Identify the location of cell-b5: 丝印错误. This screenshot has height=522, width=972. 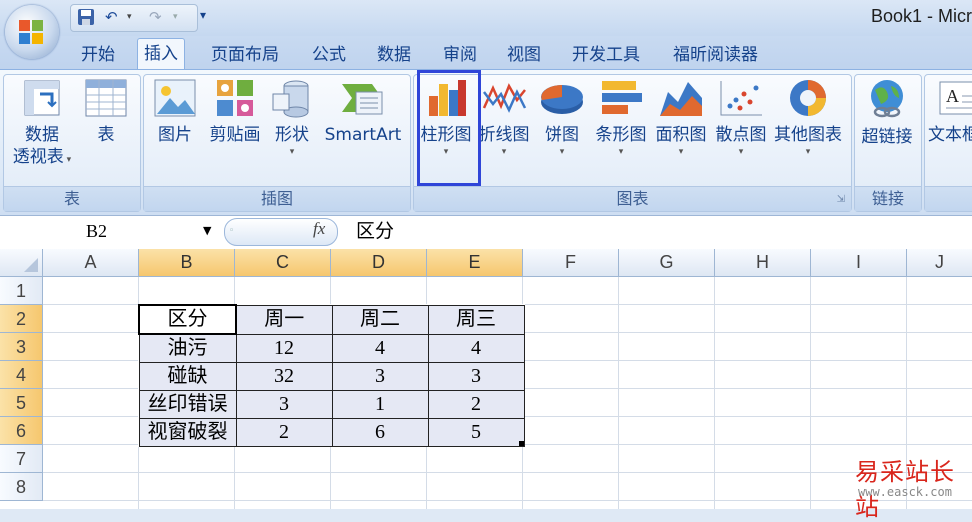
(187, 404).